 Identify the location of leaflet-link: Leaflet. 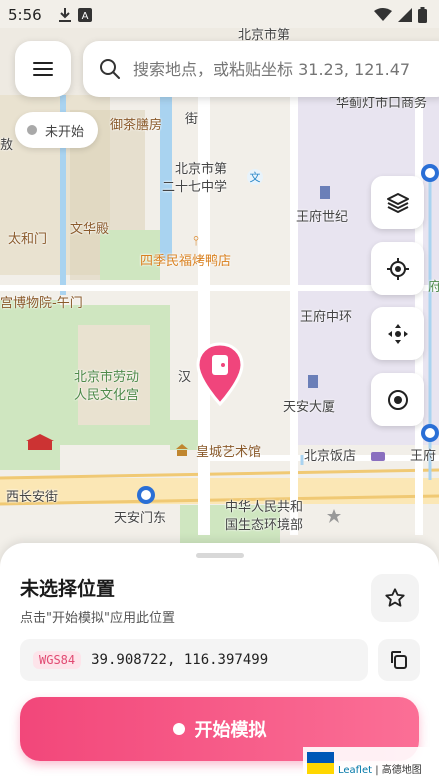
(355, 770).